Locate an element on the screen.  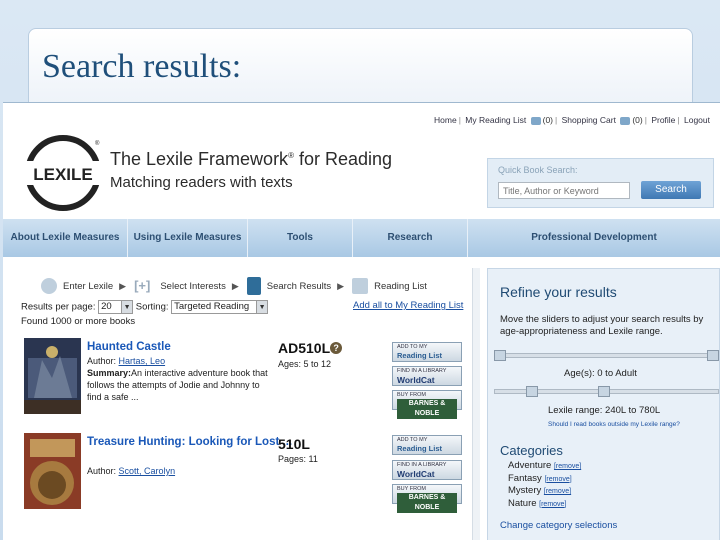
quick-search-label: Quick Book Search: is located at coordinates (538, 170).